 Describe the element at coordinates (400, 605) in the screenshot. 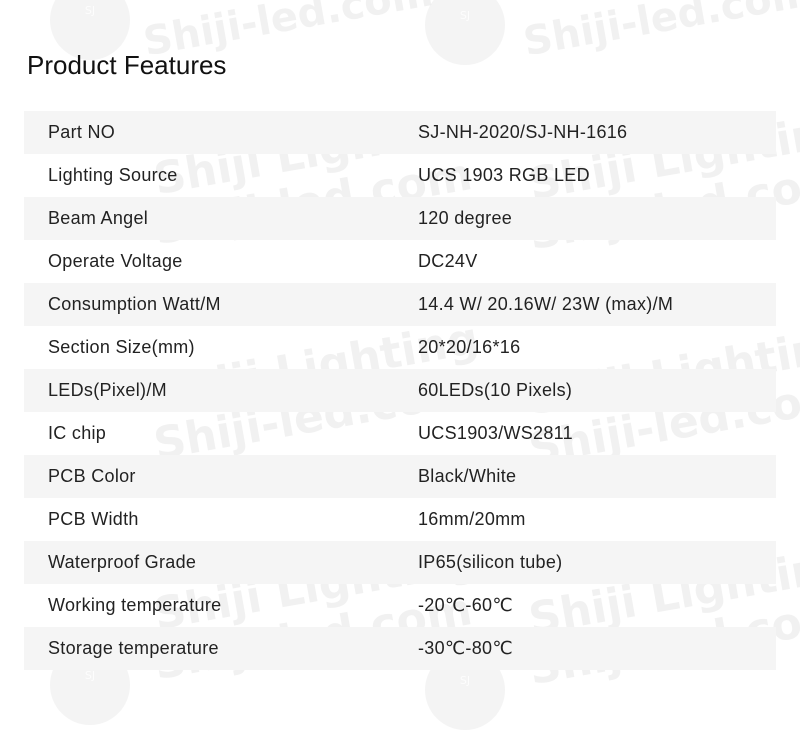

I see `table-row: Working temperature -20℃-60℃` at that location.